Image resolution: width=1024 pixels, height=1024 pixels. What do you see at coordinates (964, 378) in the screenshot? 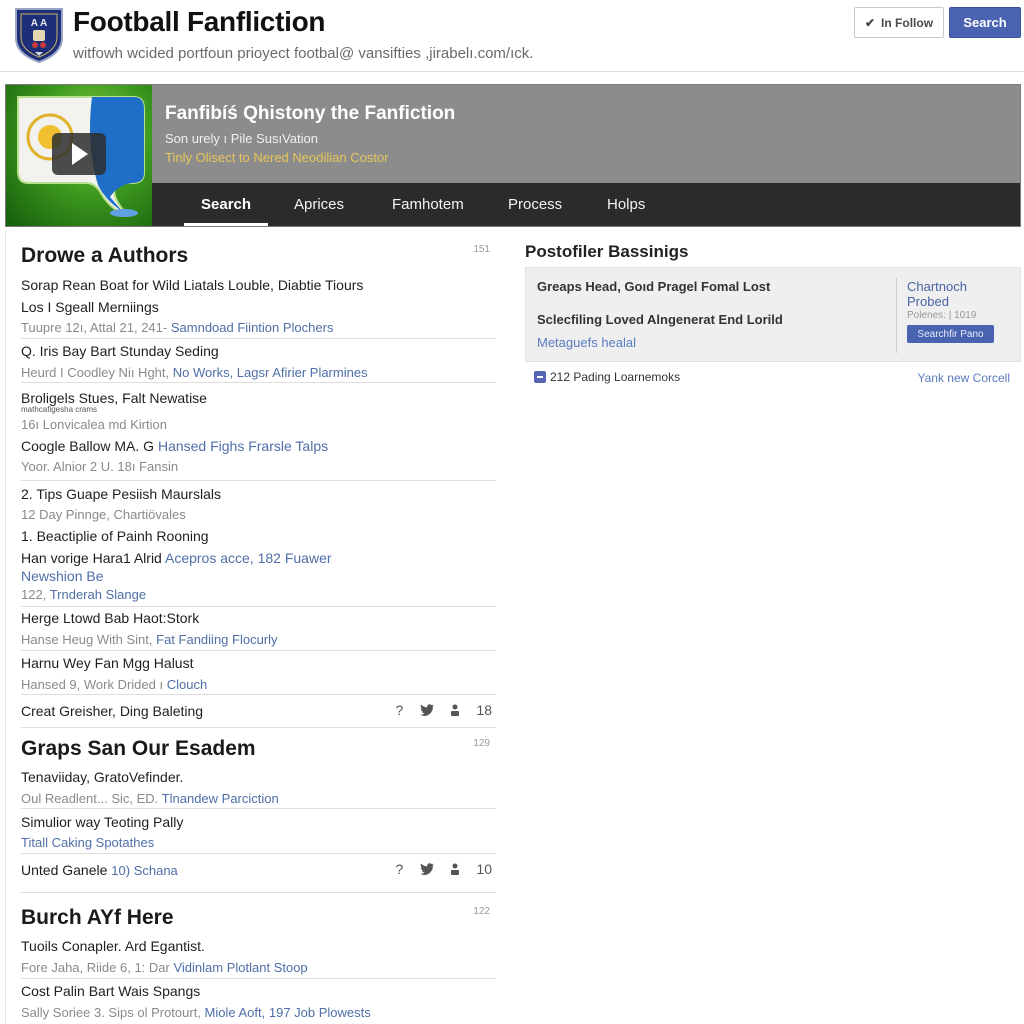
I see `footer-link: Yank new Corcell` at bounding box center [964, 378].